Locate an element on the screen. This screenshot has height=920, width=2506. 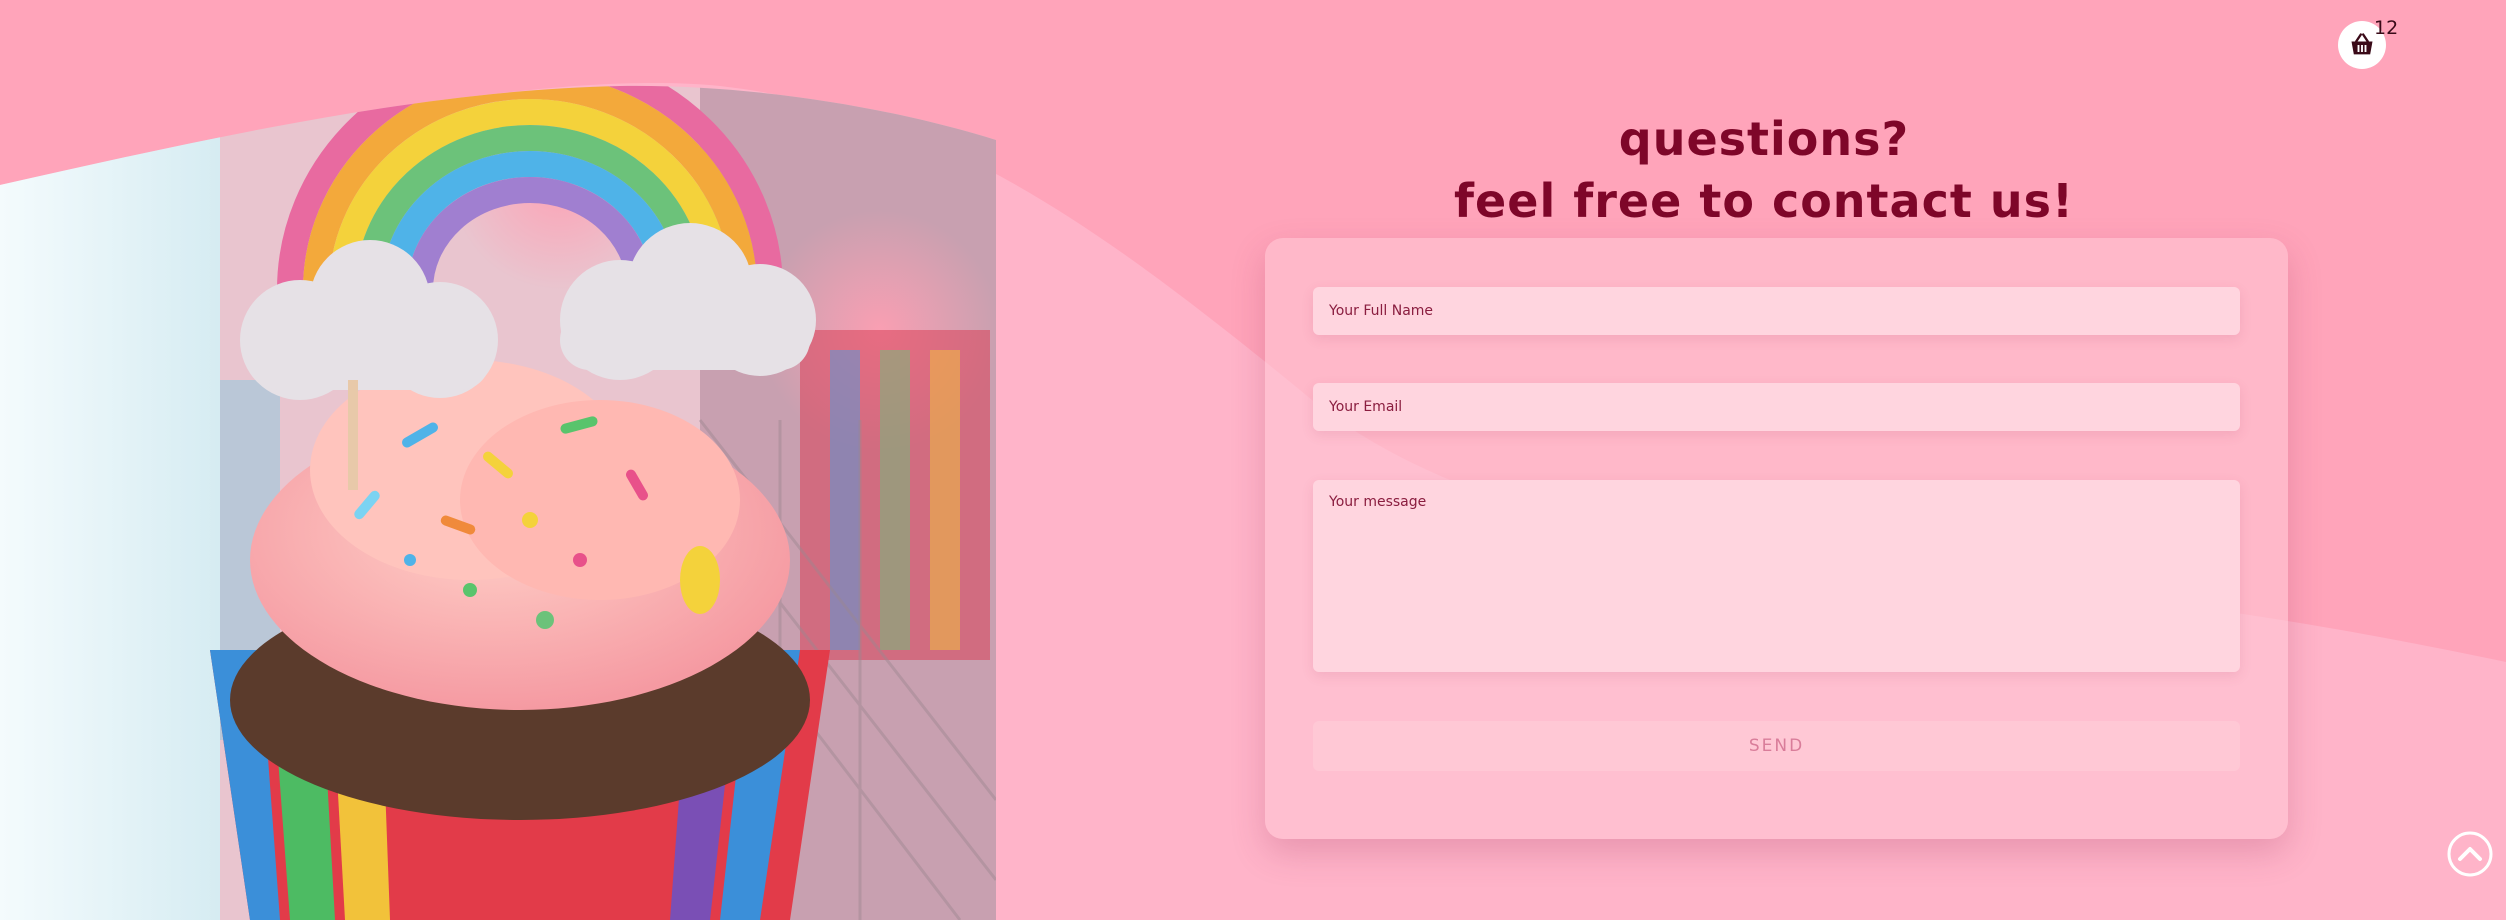
heading-line-2: feel free to contact us! is located at coordinates (1764, 201).